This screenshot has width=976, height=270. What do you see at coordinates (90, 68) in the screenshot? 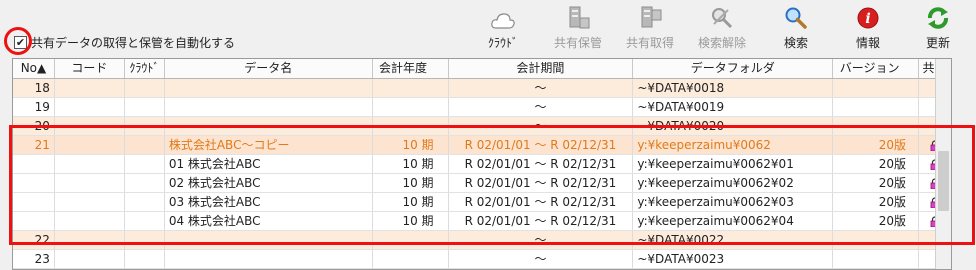
I see `col-code: コード` at bounding box center [90, 68].